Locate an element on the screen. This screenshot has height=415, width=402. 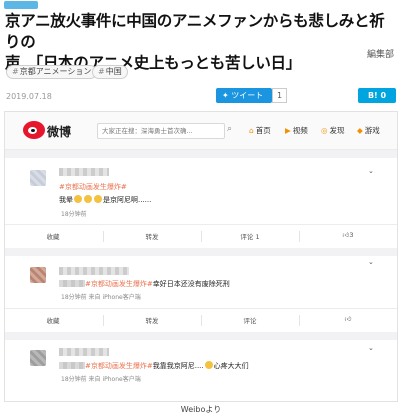
nav-label: 视频 is located at coordinates (300, 130).